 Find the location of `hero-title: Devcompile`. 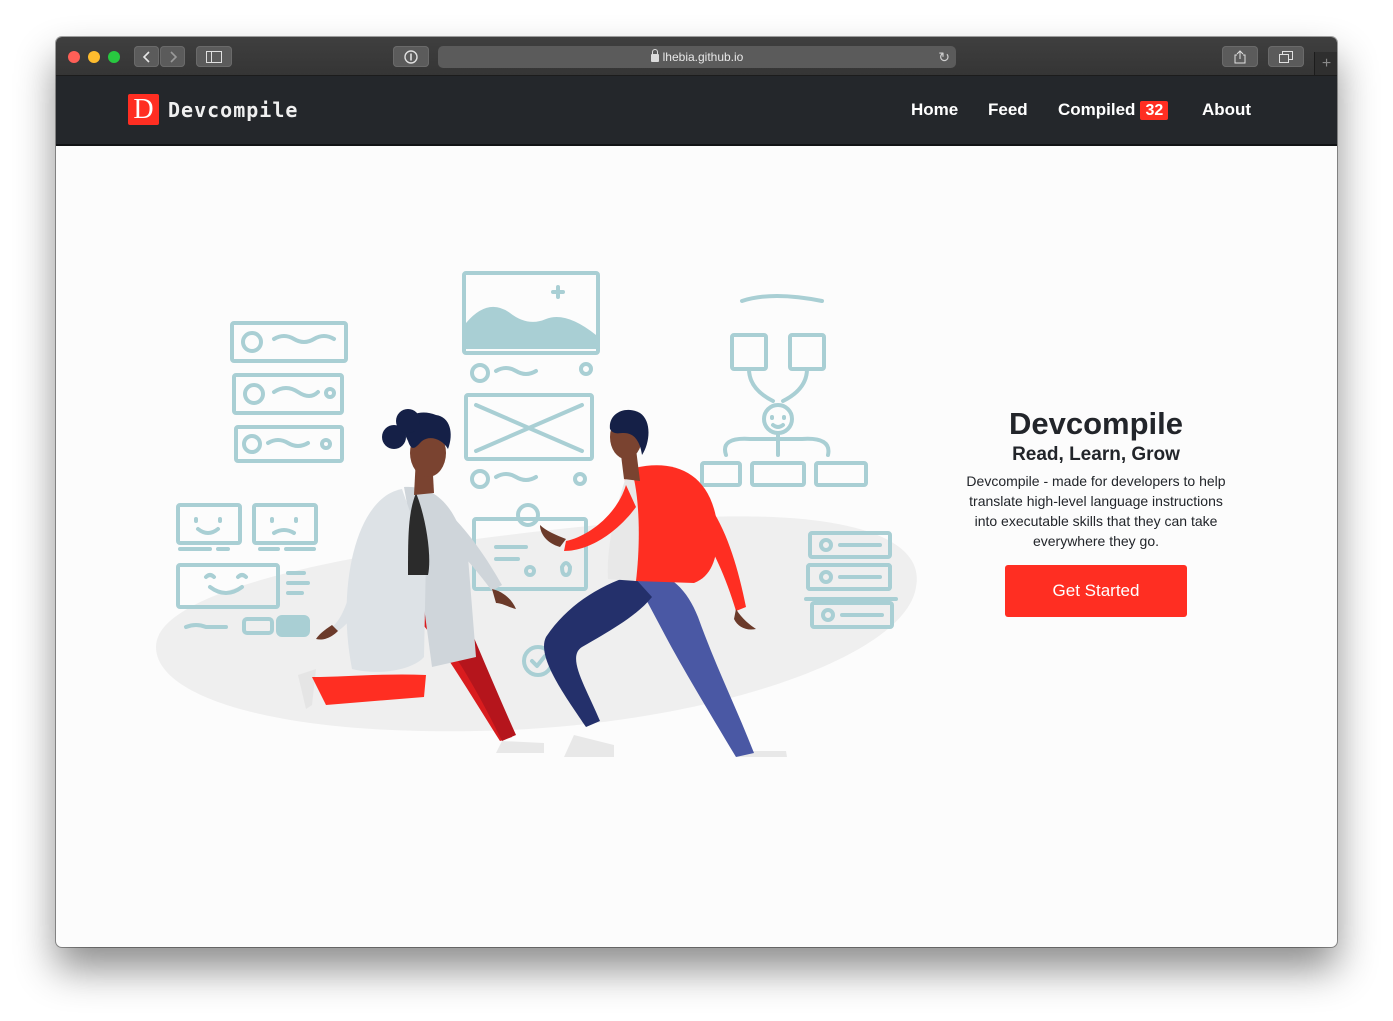

hero-title: Devcompile is located at coordinates (1095, 423).